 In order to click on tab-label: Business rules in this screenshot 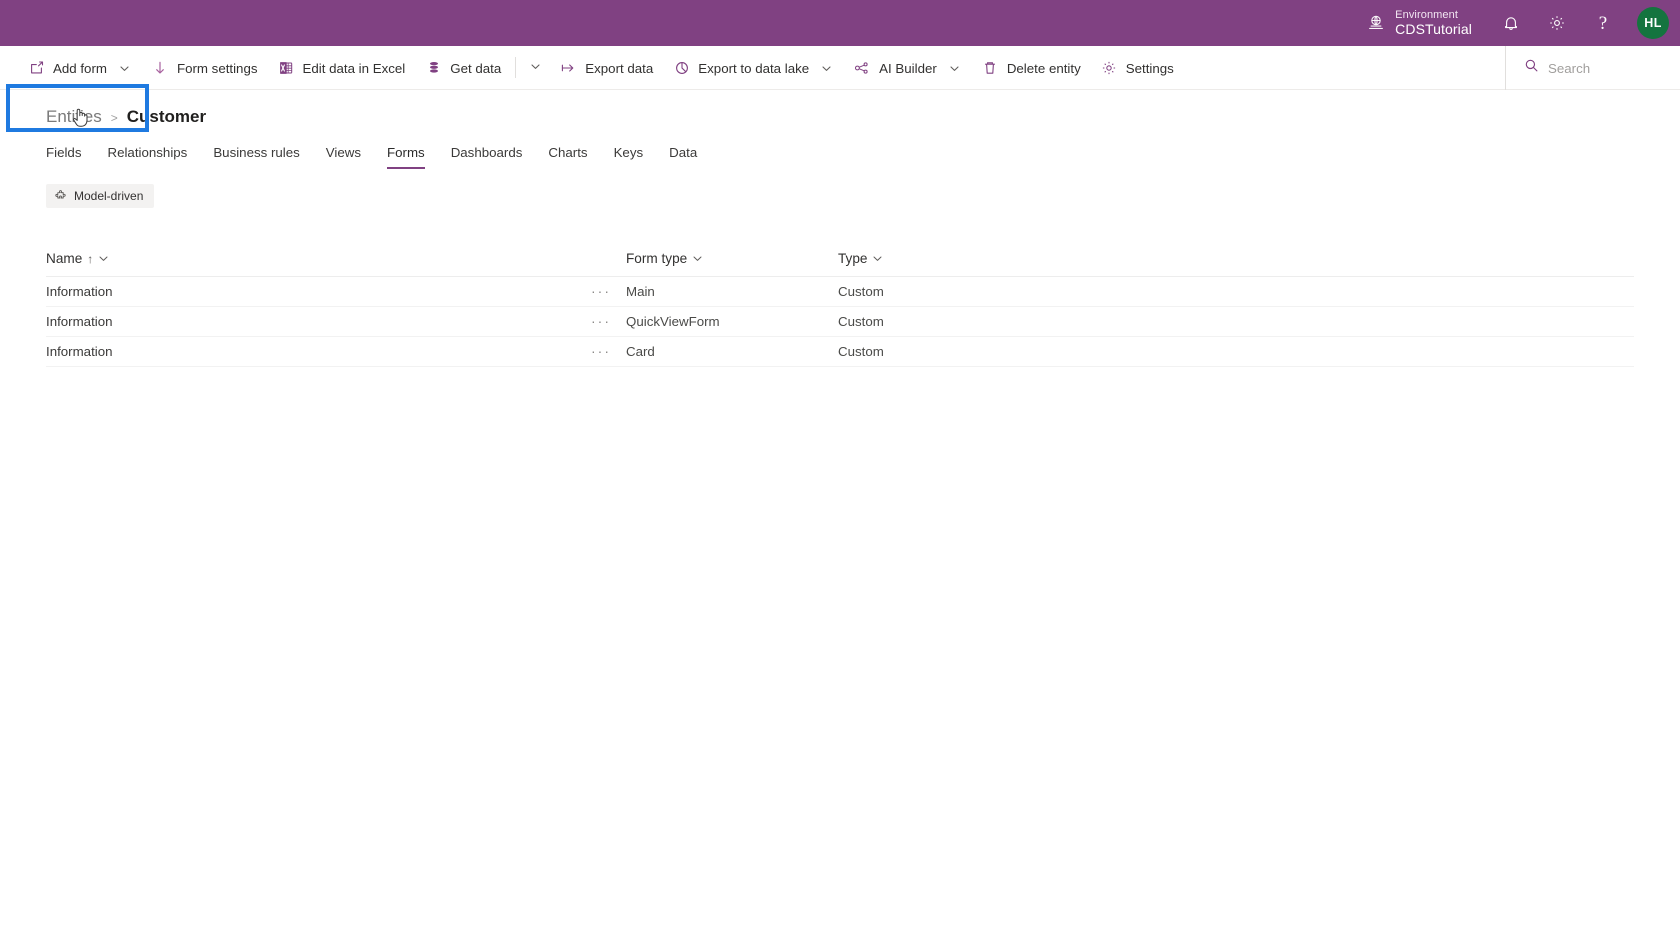, I will do `click(256, 152)`.